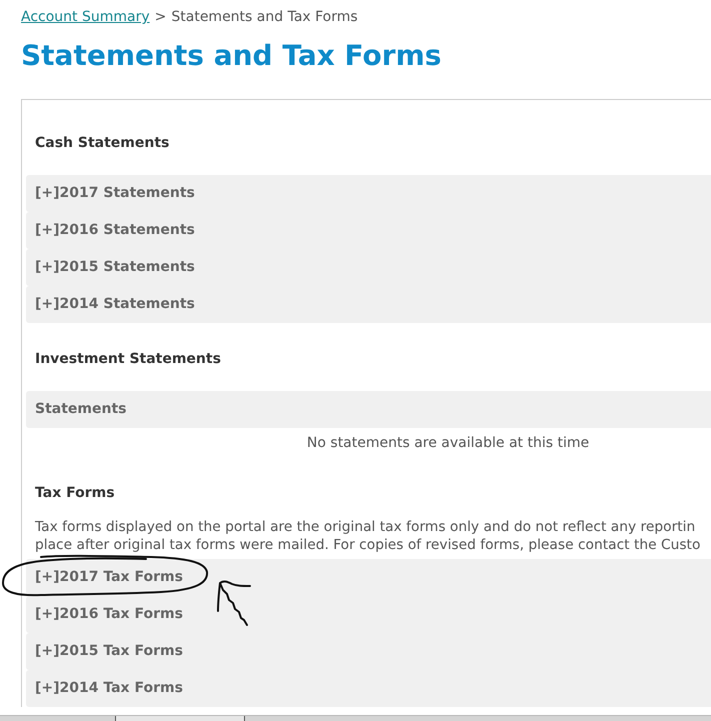 The width and height of the screenshot is (711, 721). Describe the element at coordinates (231, 56) in the screenshot. I see `page-title: Statements and Tax Forms` at that location.